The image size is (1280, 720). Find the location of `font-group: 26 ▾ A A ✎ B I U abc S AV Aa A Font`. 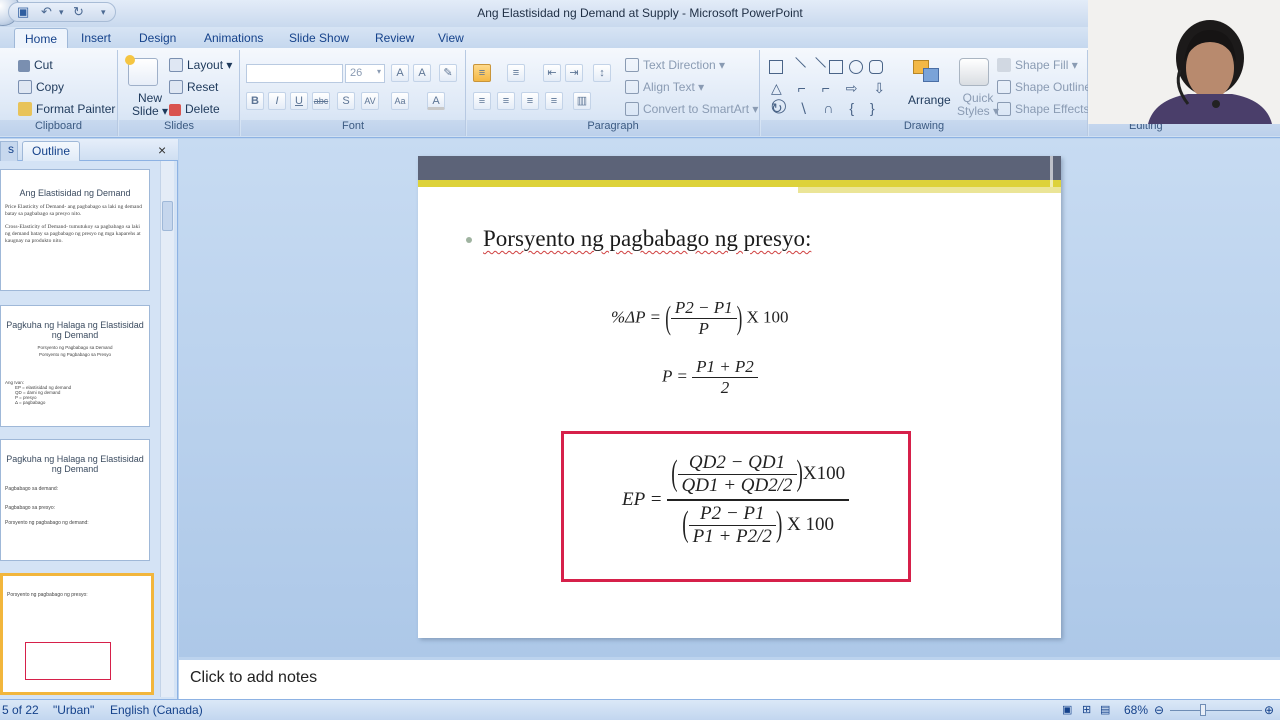

font-group: 26 ▾ A A ✎ B I U abc S AV Aa A Font is located at coordinates (353, 93).